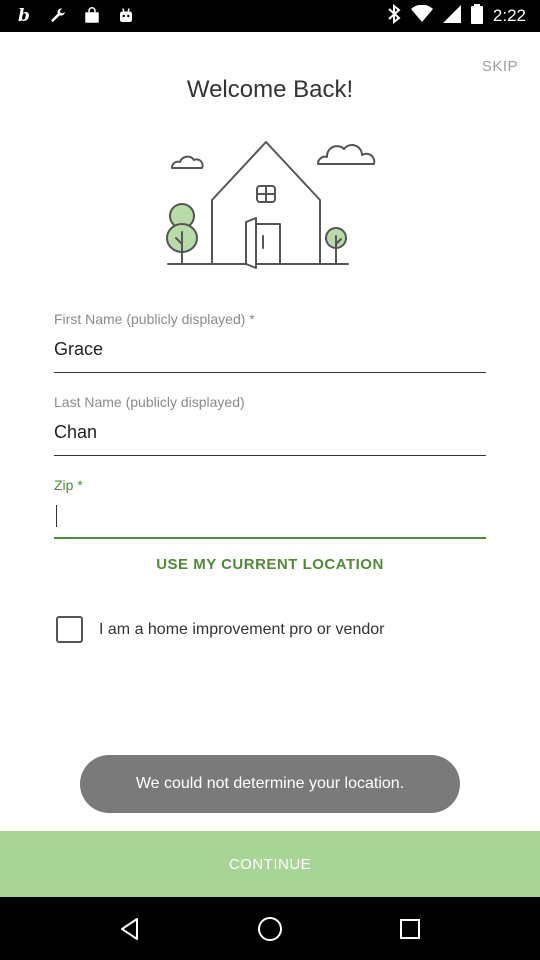 Image resolution: width=540 pixels, height=960 pixels. I want to click on zip-input, so click(270, 522).